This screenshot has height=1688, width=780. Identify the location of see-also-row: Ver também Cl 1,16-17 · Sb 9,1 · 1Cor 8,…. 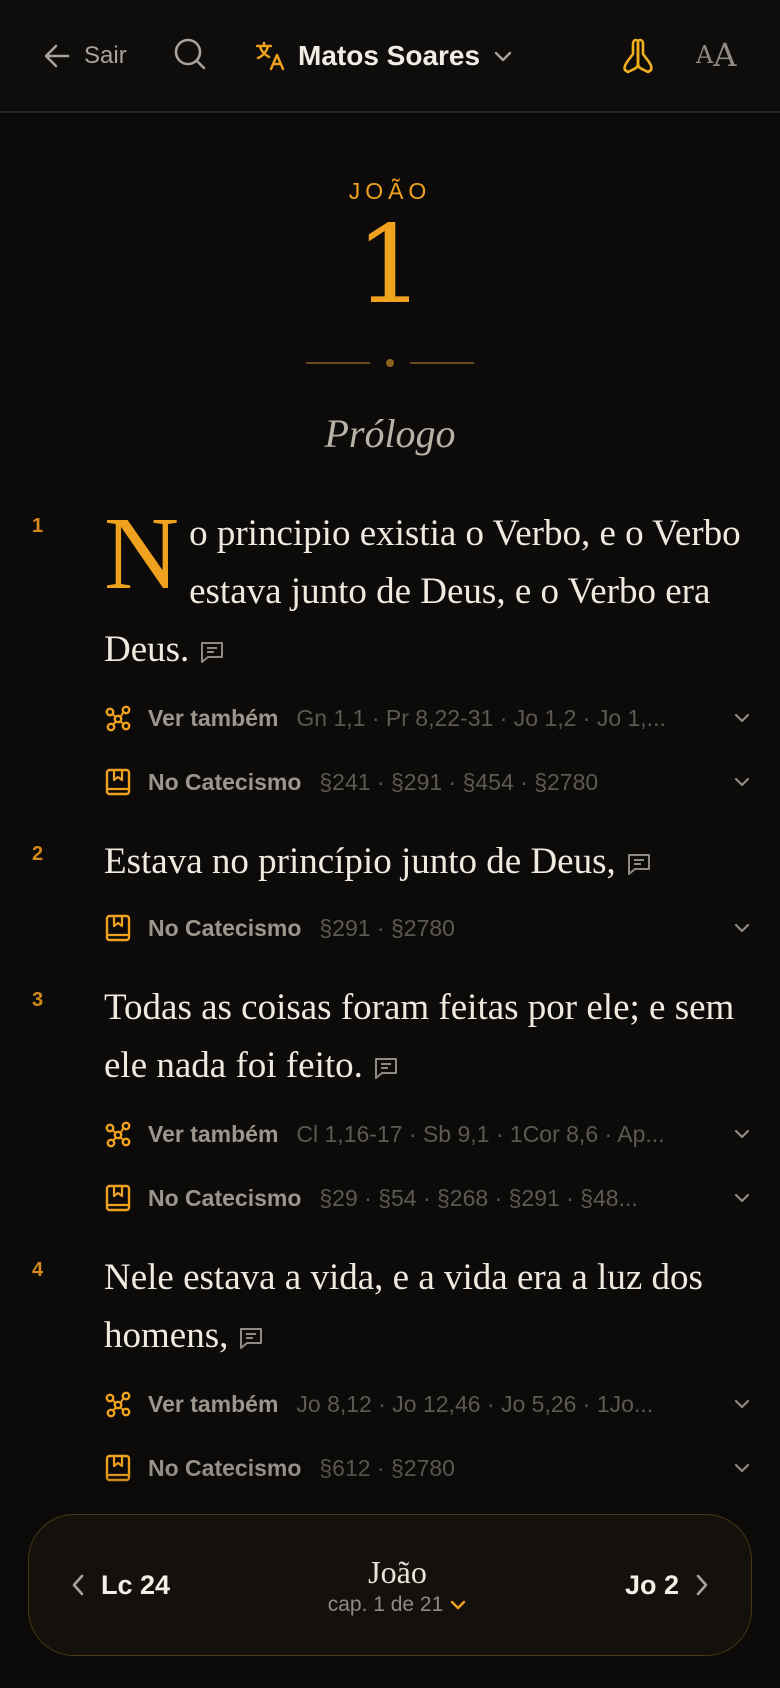
(429, 1134).